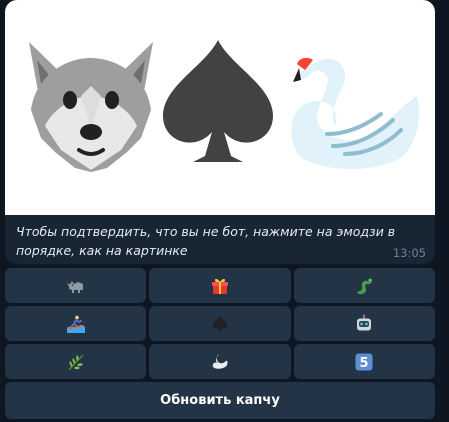 This screenshot has width=449, height=422. I want to click on rhino-emoji-button, so click(76, 285).